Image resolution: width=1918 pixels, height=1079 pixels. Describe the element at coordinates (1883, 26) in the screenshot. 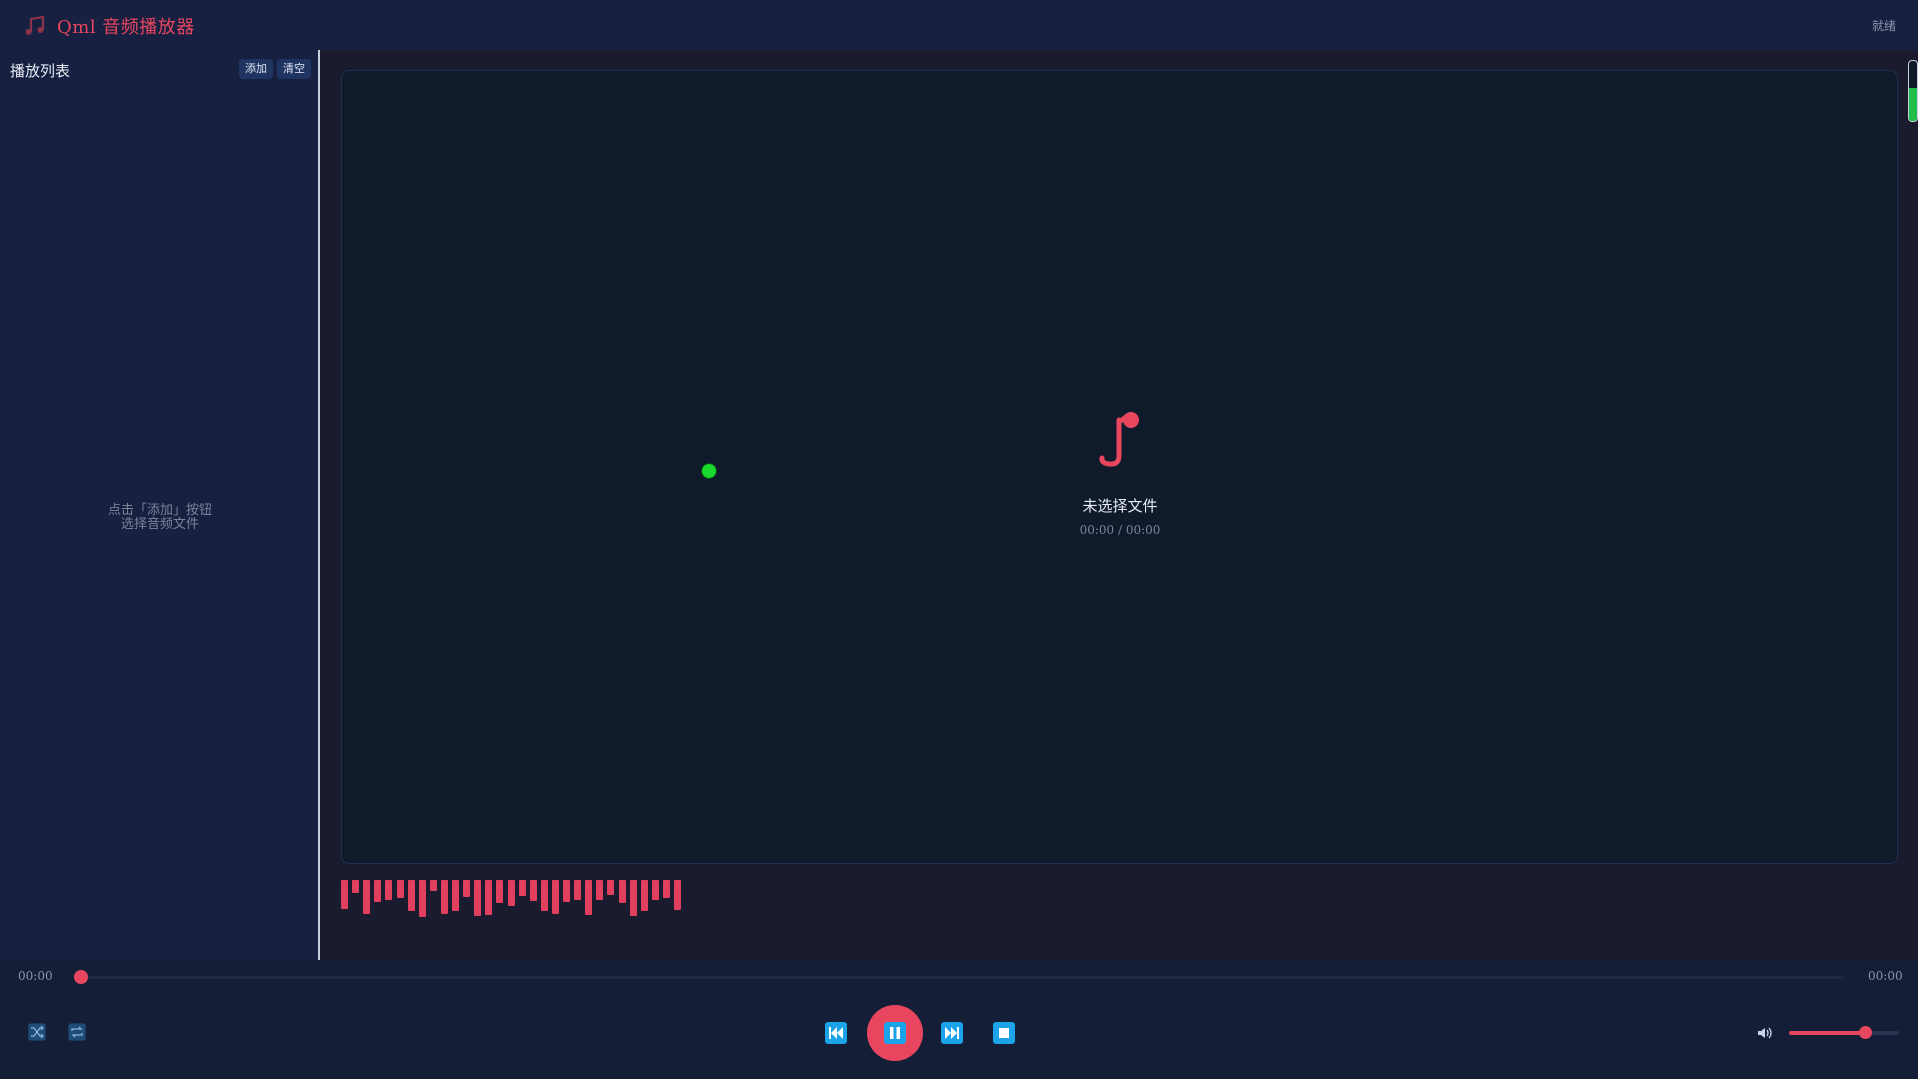

I see `status-text: 就绪` at that location.